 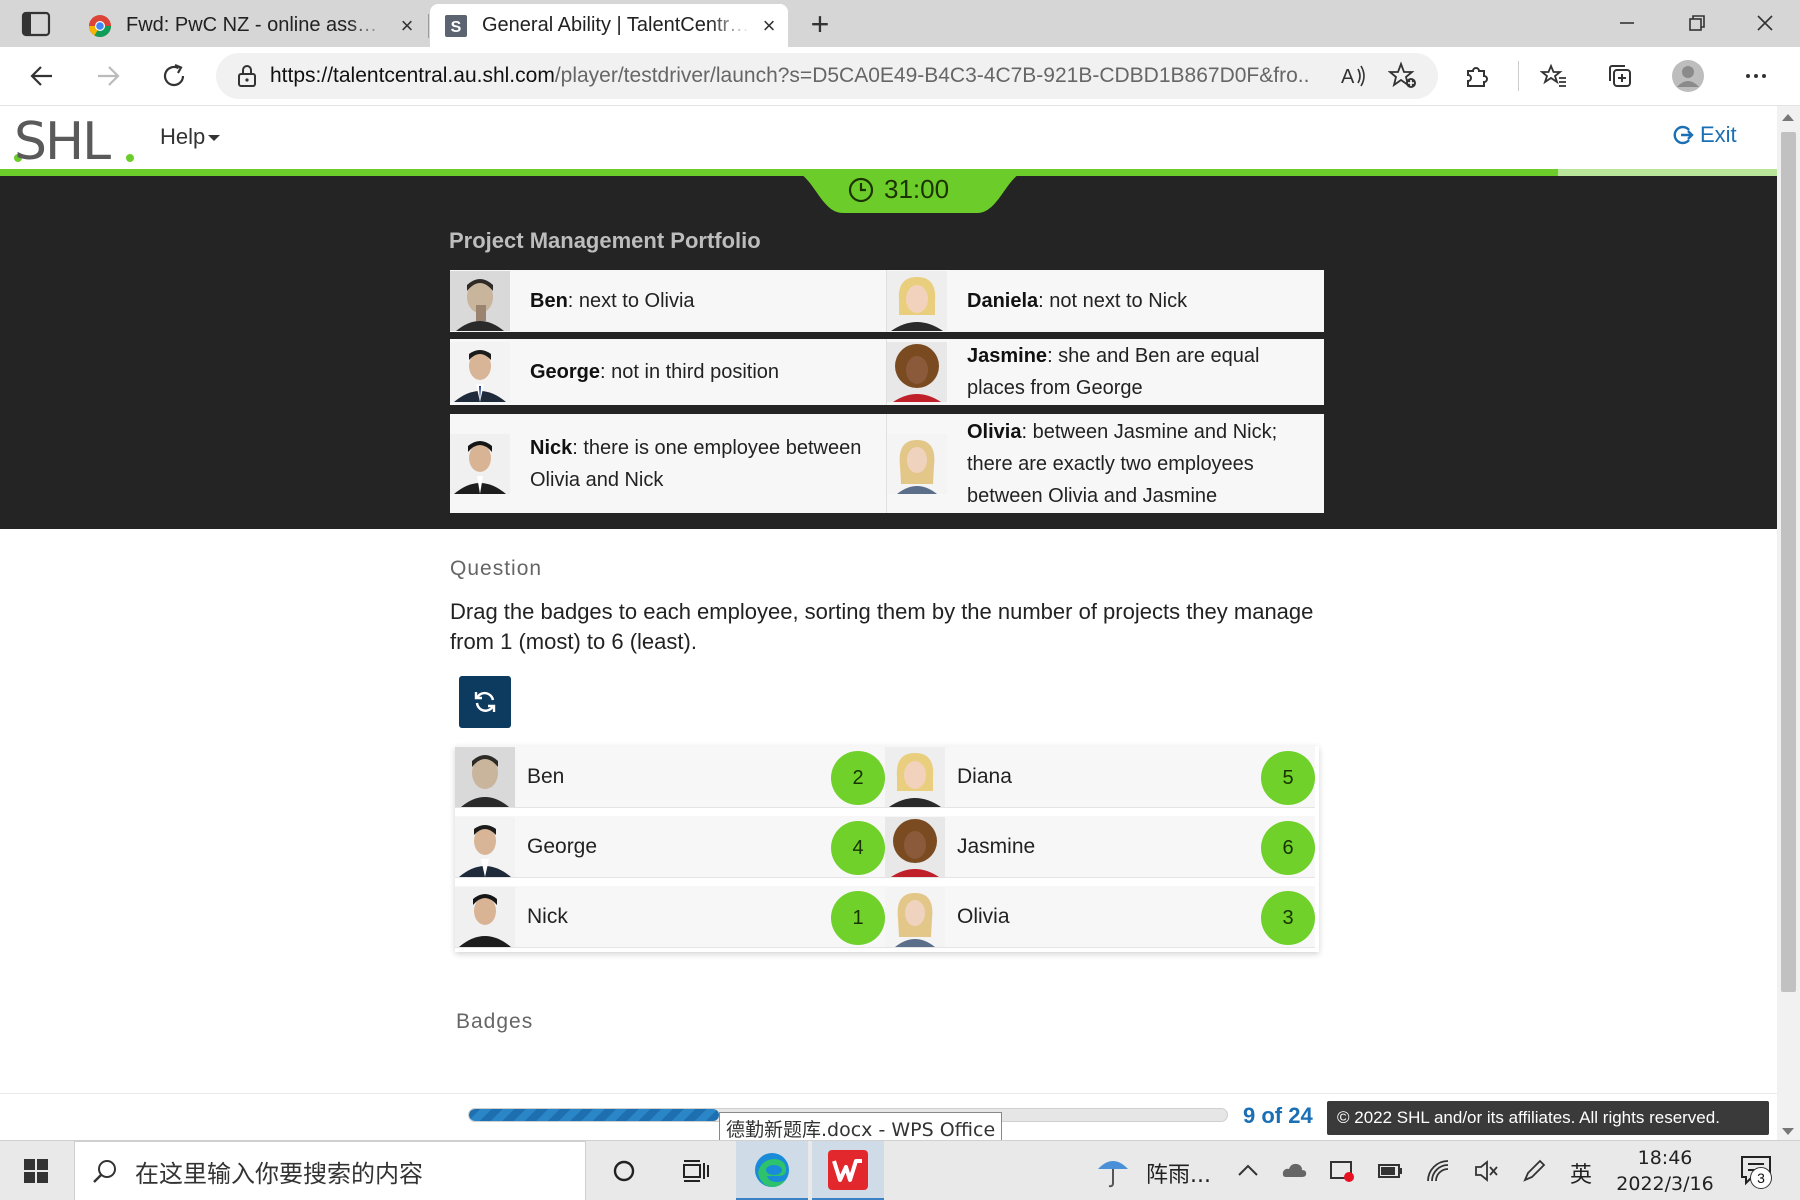 What do you see at coordinates (1003, 301) in the screenshot?
I see `clue-name: Daniela` at bounding box center [1003, 301].